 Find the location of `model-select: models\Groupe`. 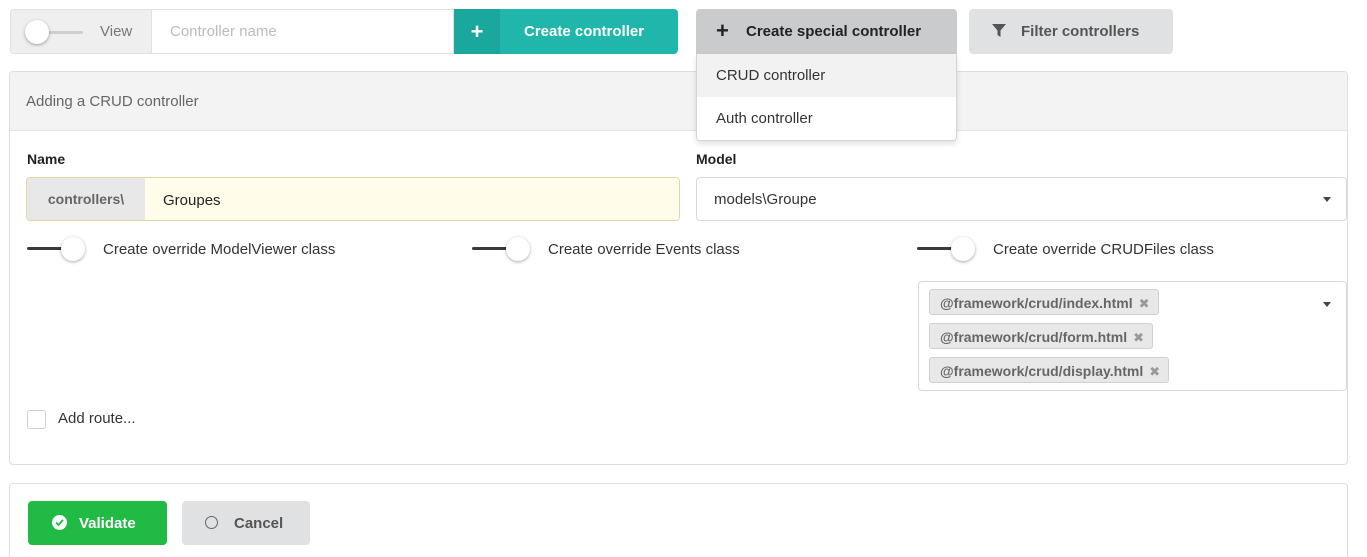

model-select: models\Groupe is located at coordinates (1021, 199).